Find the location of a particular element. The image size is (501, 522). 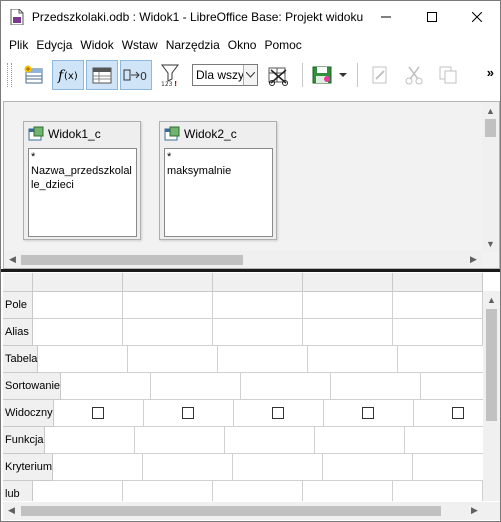

save-dropdown-icon is located at coordinates (343, 75).